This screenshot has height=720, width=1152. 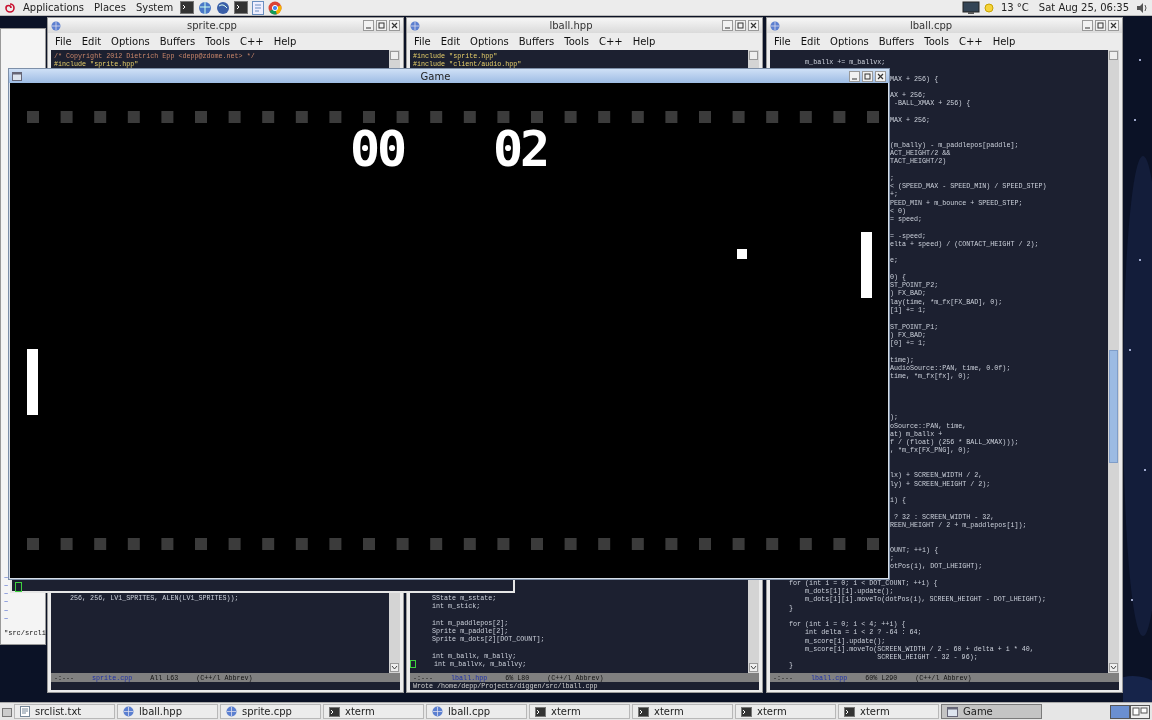 What do you see at coordinates (1083, 7) in the screenshot?
I see `clock: Sat Aug 25, 06:35` at bounding box center [1083, 7].